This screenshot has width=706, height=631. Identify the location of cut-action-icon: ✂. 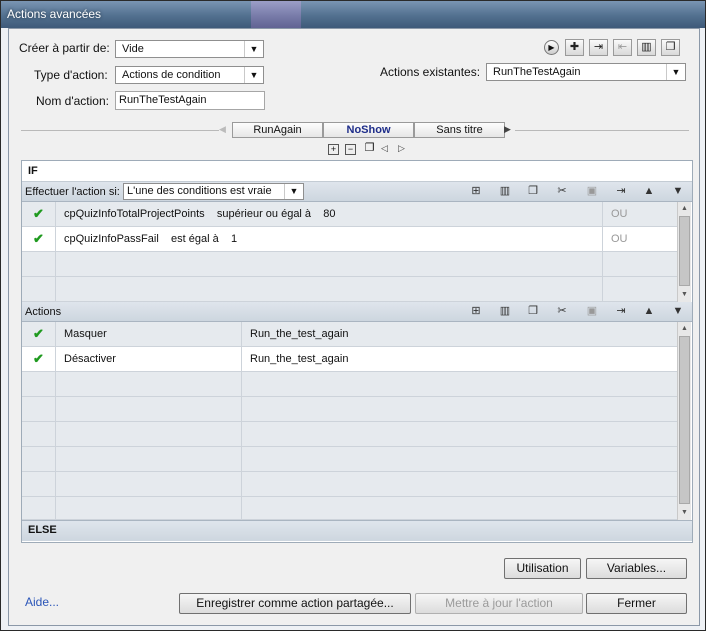
(562, 311).